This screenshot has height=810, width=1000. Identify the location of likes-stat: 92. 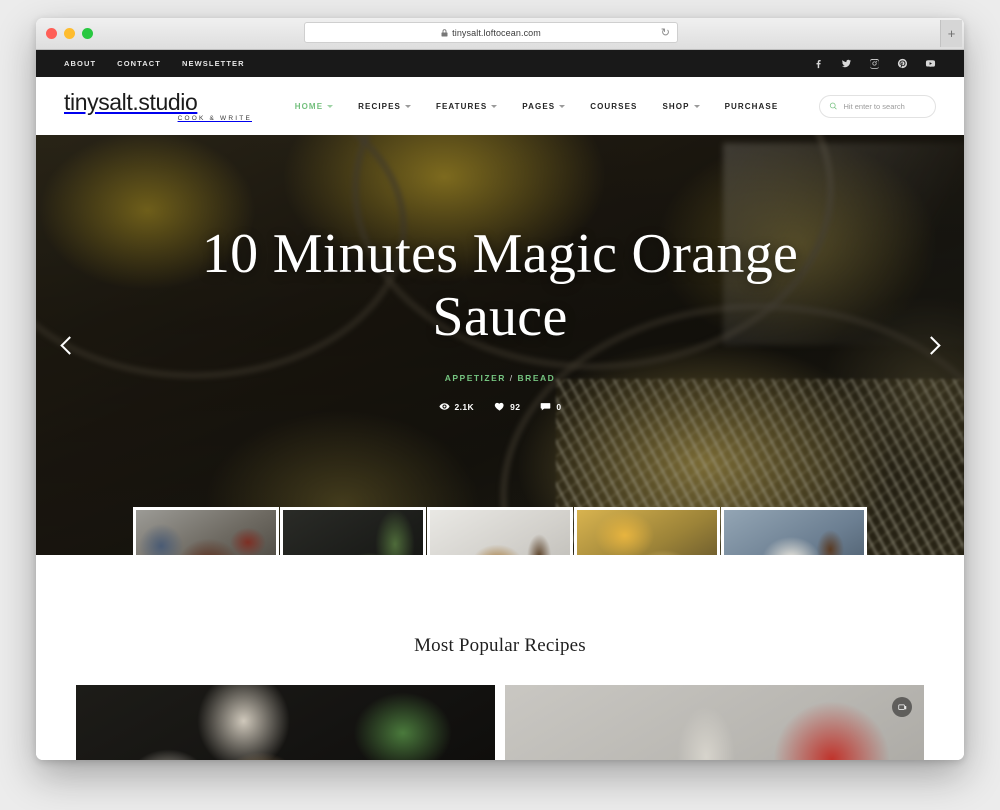
(507, 406).